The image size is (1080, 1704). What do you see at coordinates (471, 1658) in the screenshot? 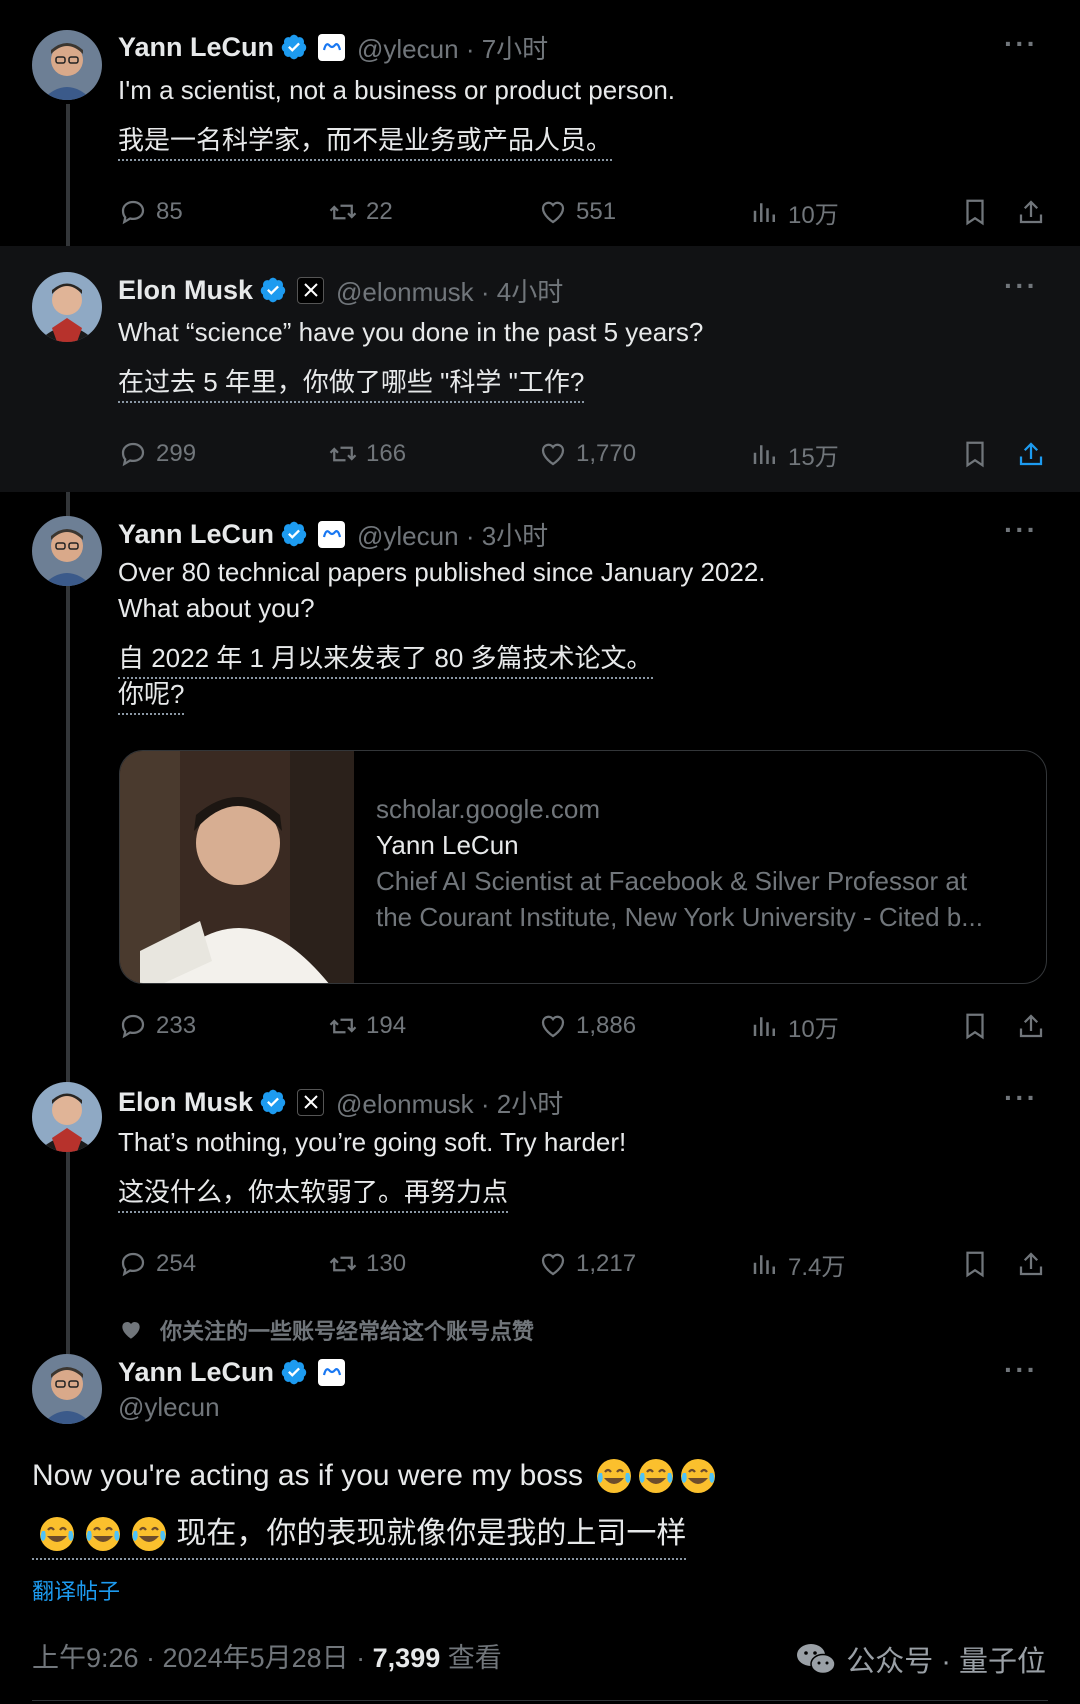
I see `views-label: 查看` at bounding box center [471, 1658].